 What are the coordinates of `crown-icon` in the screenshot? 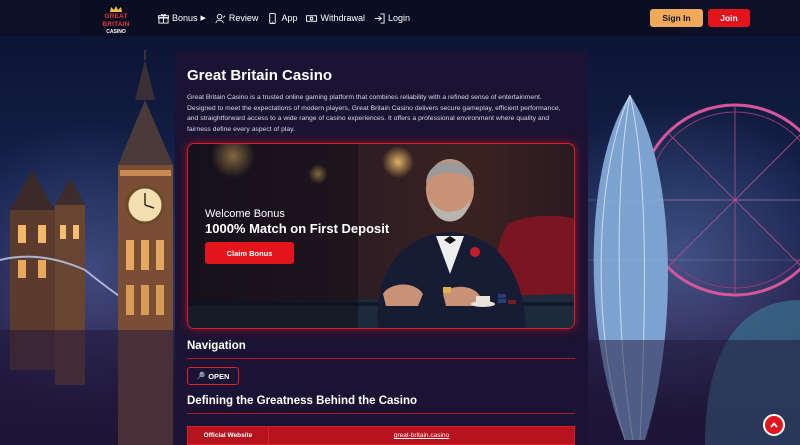 It's located at (116, 9).